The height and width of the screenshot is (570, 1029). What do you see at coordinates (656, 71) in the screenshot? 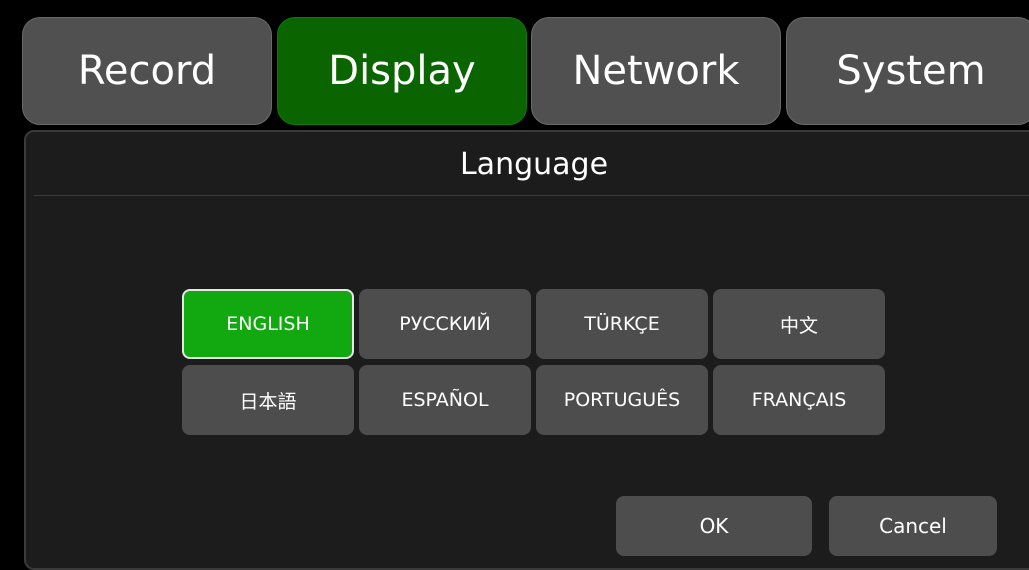
I see `tab-network: Network` at bounding box center [656, 71].